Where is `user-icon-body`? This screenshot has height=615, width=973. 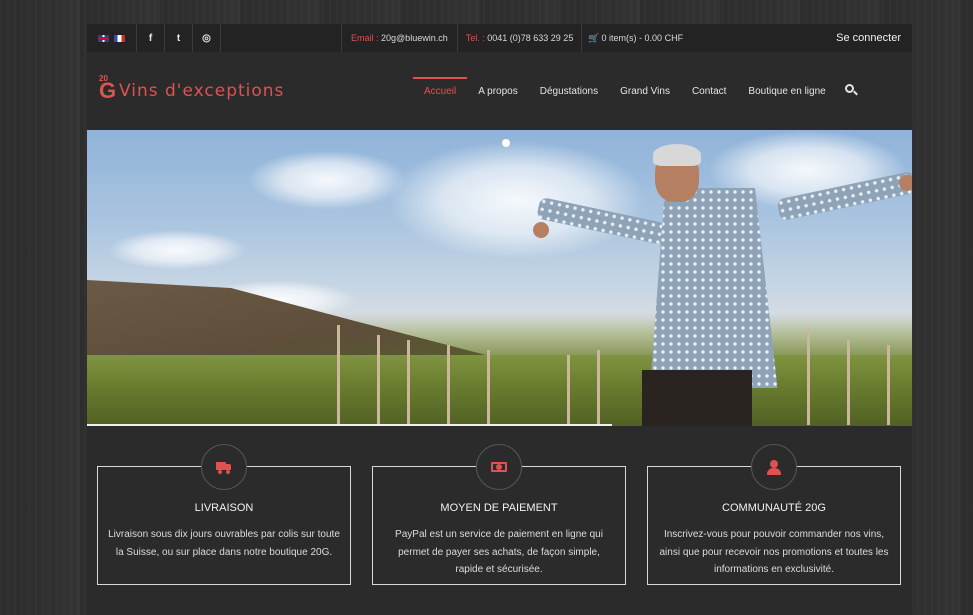 user-icon-body is located at coordinates (774, 471).